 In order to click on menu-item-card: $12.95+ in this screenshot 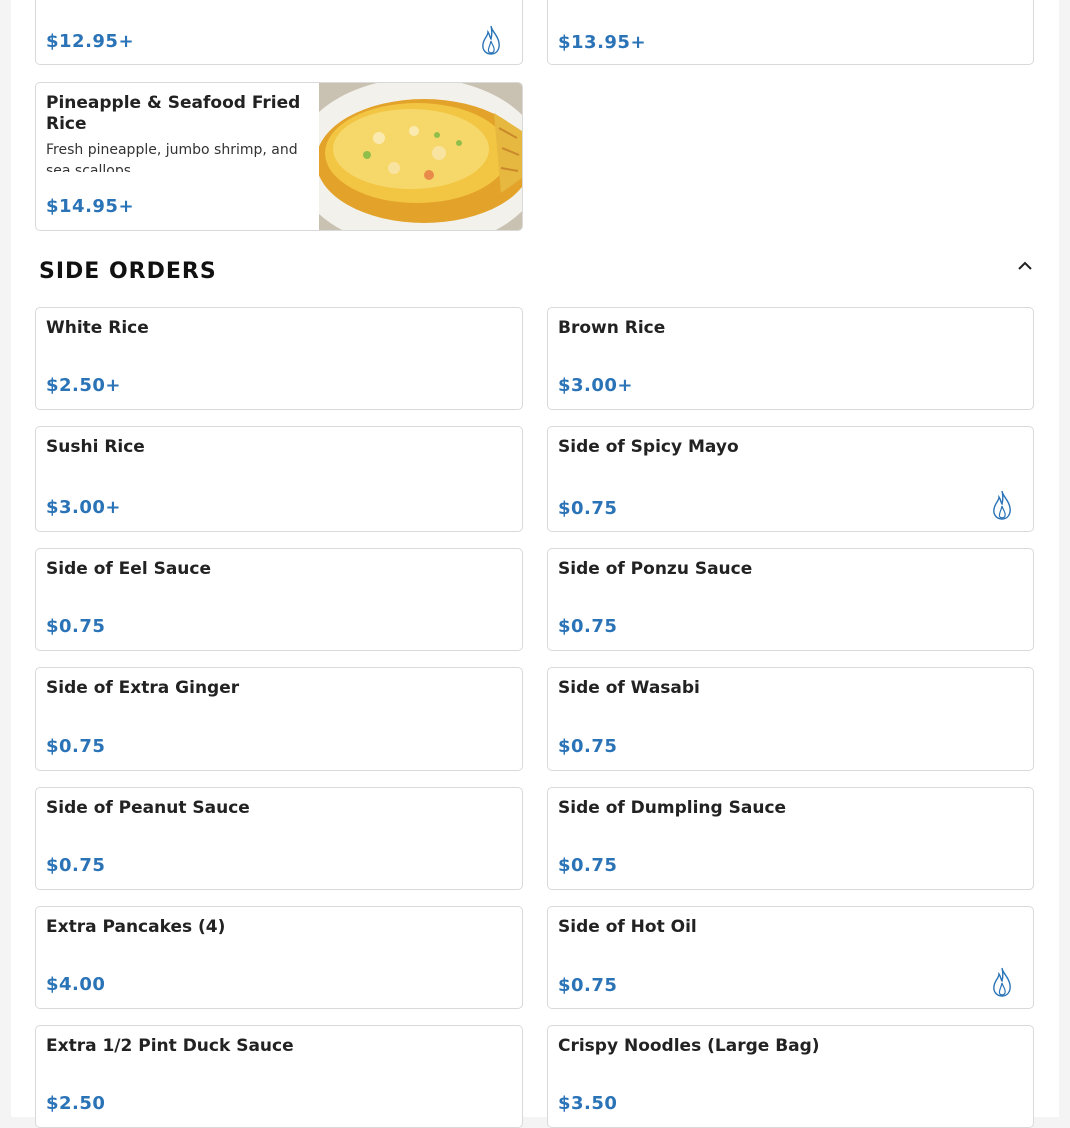, I will do `click(279, 32)`.